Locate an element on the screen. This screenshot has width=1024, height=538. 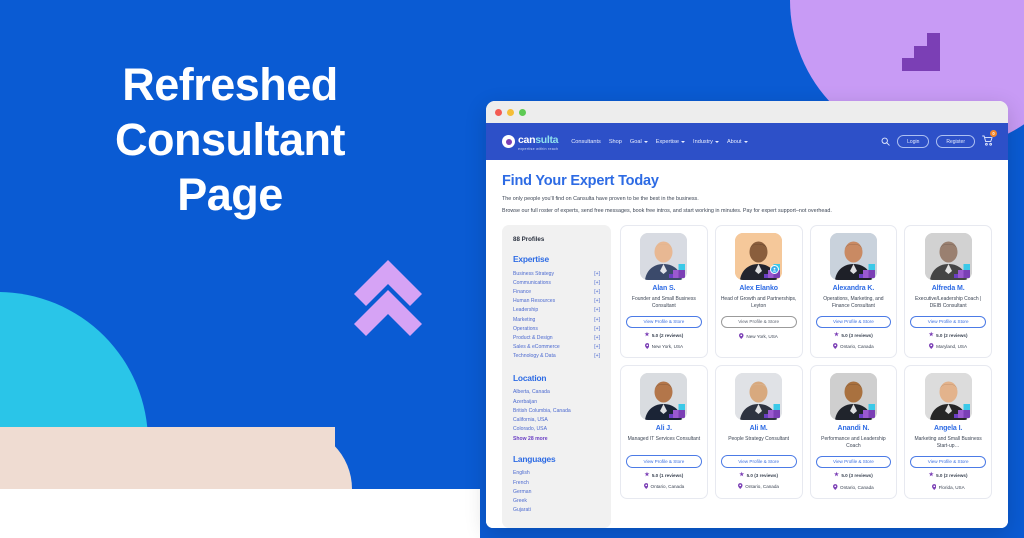
window-close-button is located at coordinates (498, 112).